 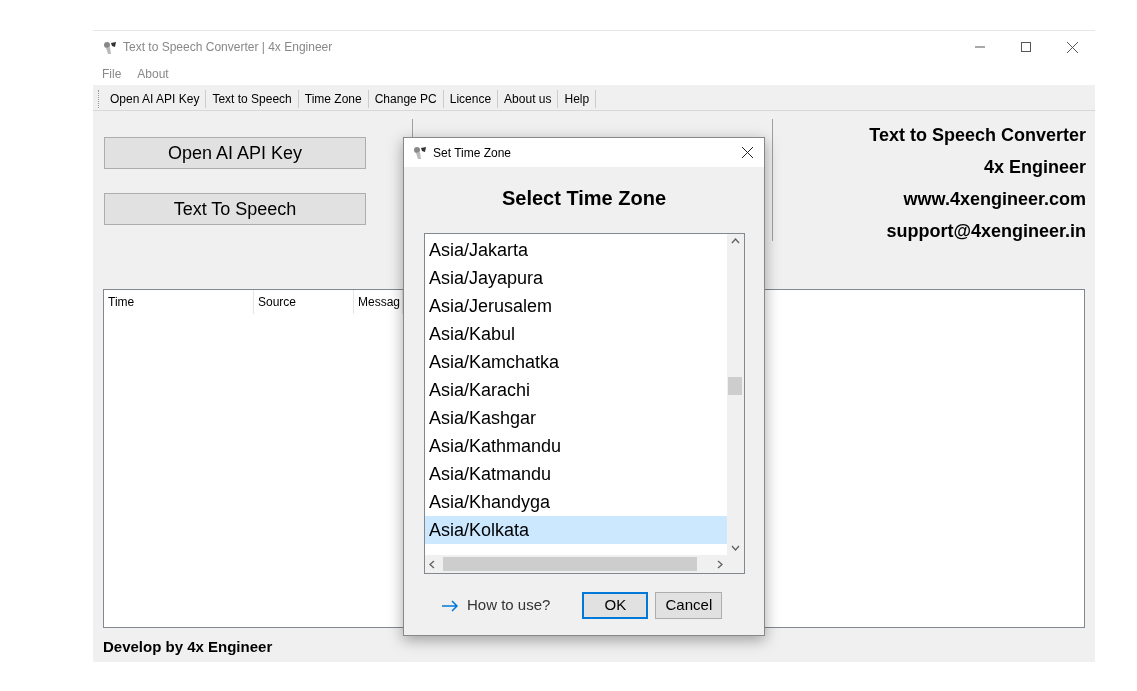 What do you see at coordinates (986, 231) in the screenshot?
I see `info-text: support@4xengineer.in` at bounding box center [986, 231].